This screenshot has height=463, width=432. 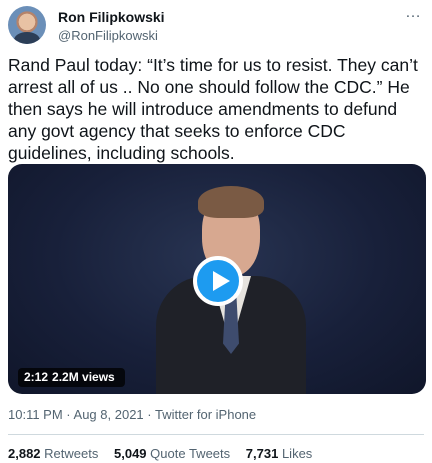 What do you see at coordinates (27, 25) in the screenshot?
I see `avatar` at bounding box center [27, 25].